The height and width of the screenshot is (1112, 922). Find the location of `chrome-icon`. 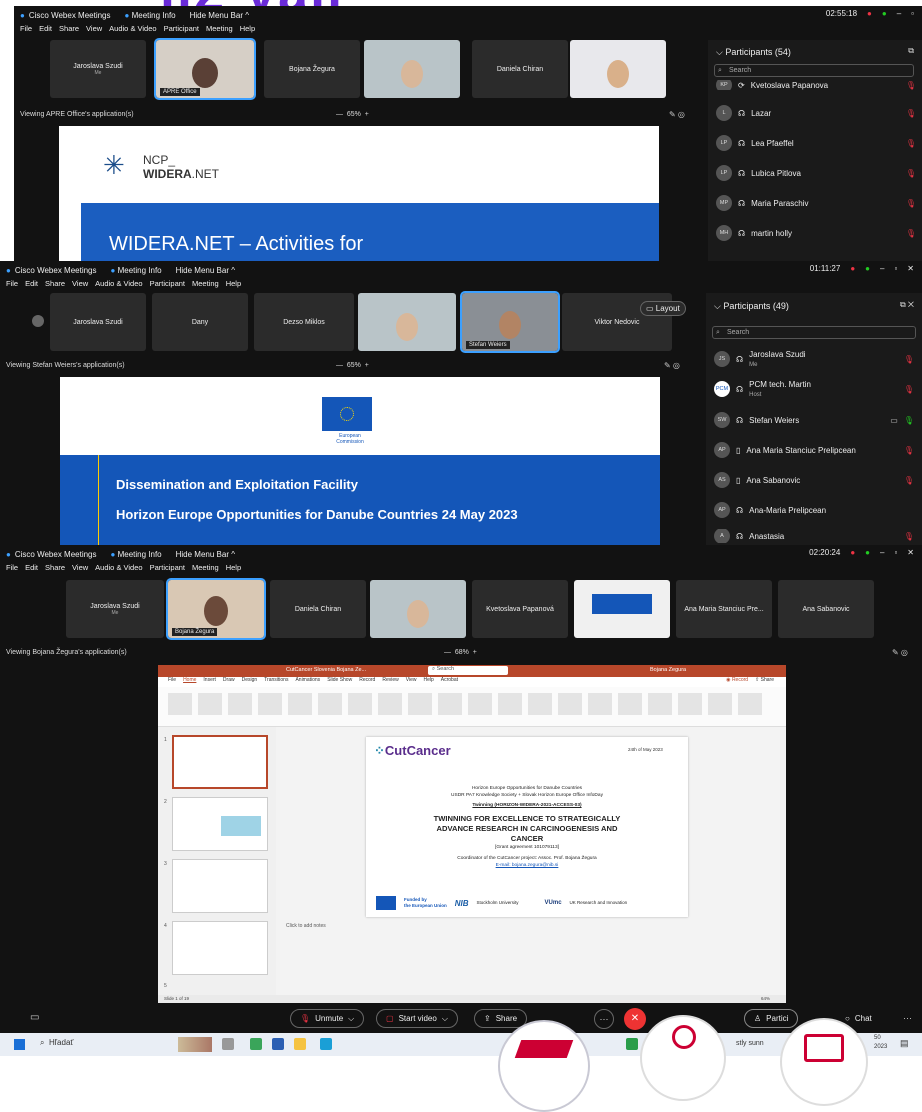

chrome-icon is located at coordinates (256, 1044).